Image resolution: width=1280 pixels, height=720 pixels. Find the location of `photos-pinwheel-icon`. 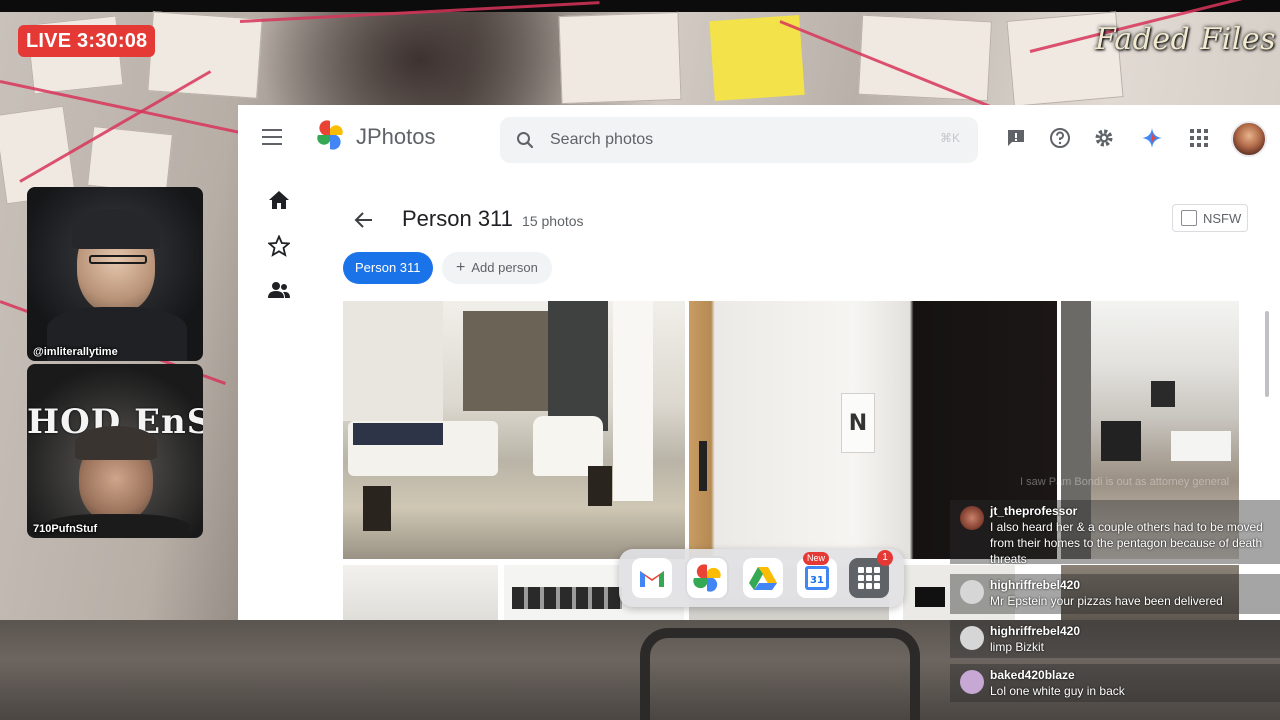

photos-pinwheel-icon is located at coordinates (707, 578).